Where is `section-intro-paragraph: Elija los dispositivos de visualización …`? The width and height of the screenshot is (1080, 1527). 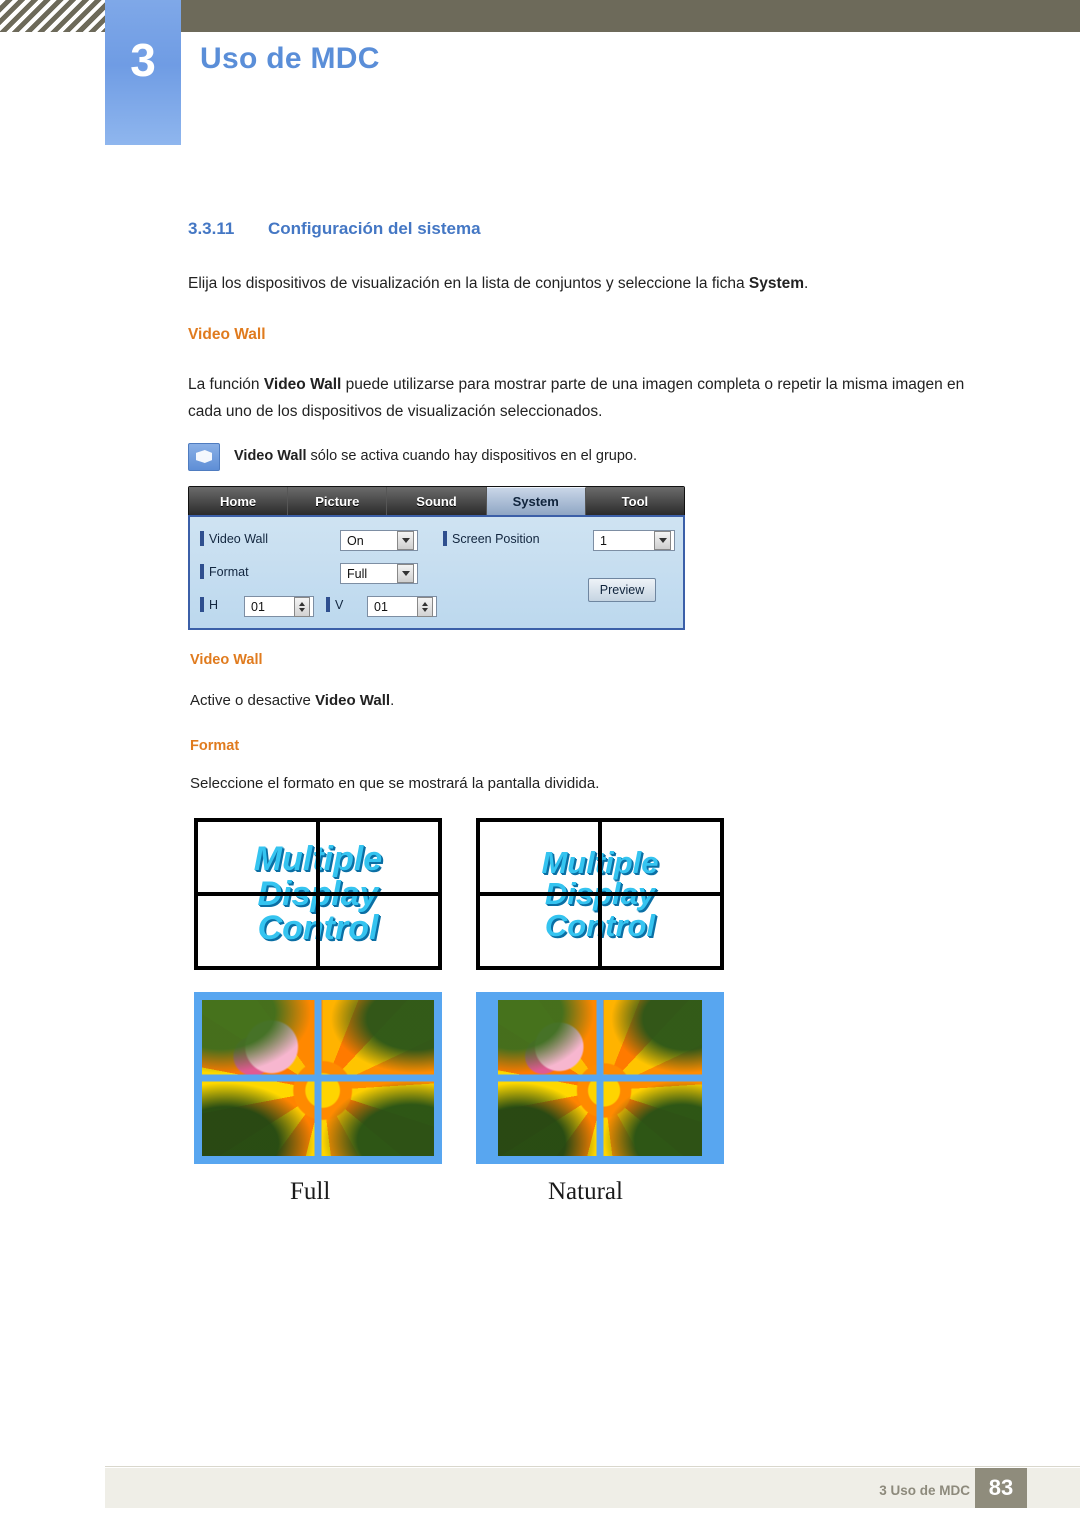
section-intro-paragraph: Elija los dispositivos de visualización … is located at coordinates (598, 284).